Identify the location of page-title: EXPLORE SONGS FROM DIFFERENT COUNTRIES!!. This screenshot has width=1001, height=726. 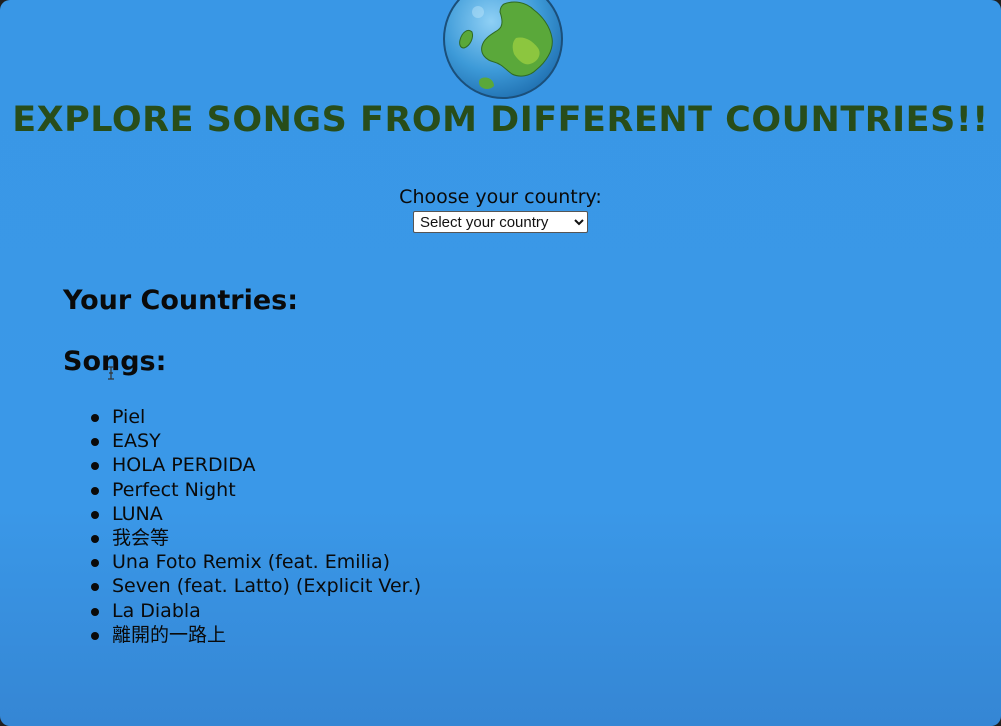
(500, 120).